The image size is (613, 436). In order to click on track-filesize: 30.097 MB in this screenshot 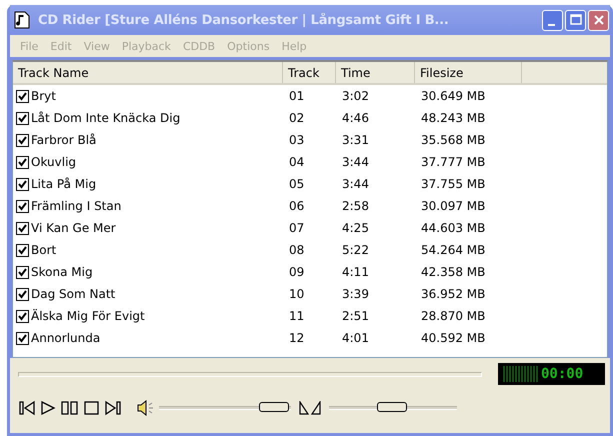, I will do `click(453, 206)`.